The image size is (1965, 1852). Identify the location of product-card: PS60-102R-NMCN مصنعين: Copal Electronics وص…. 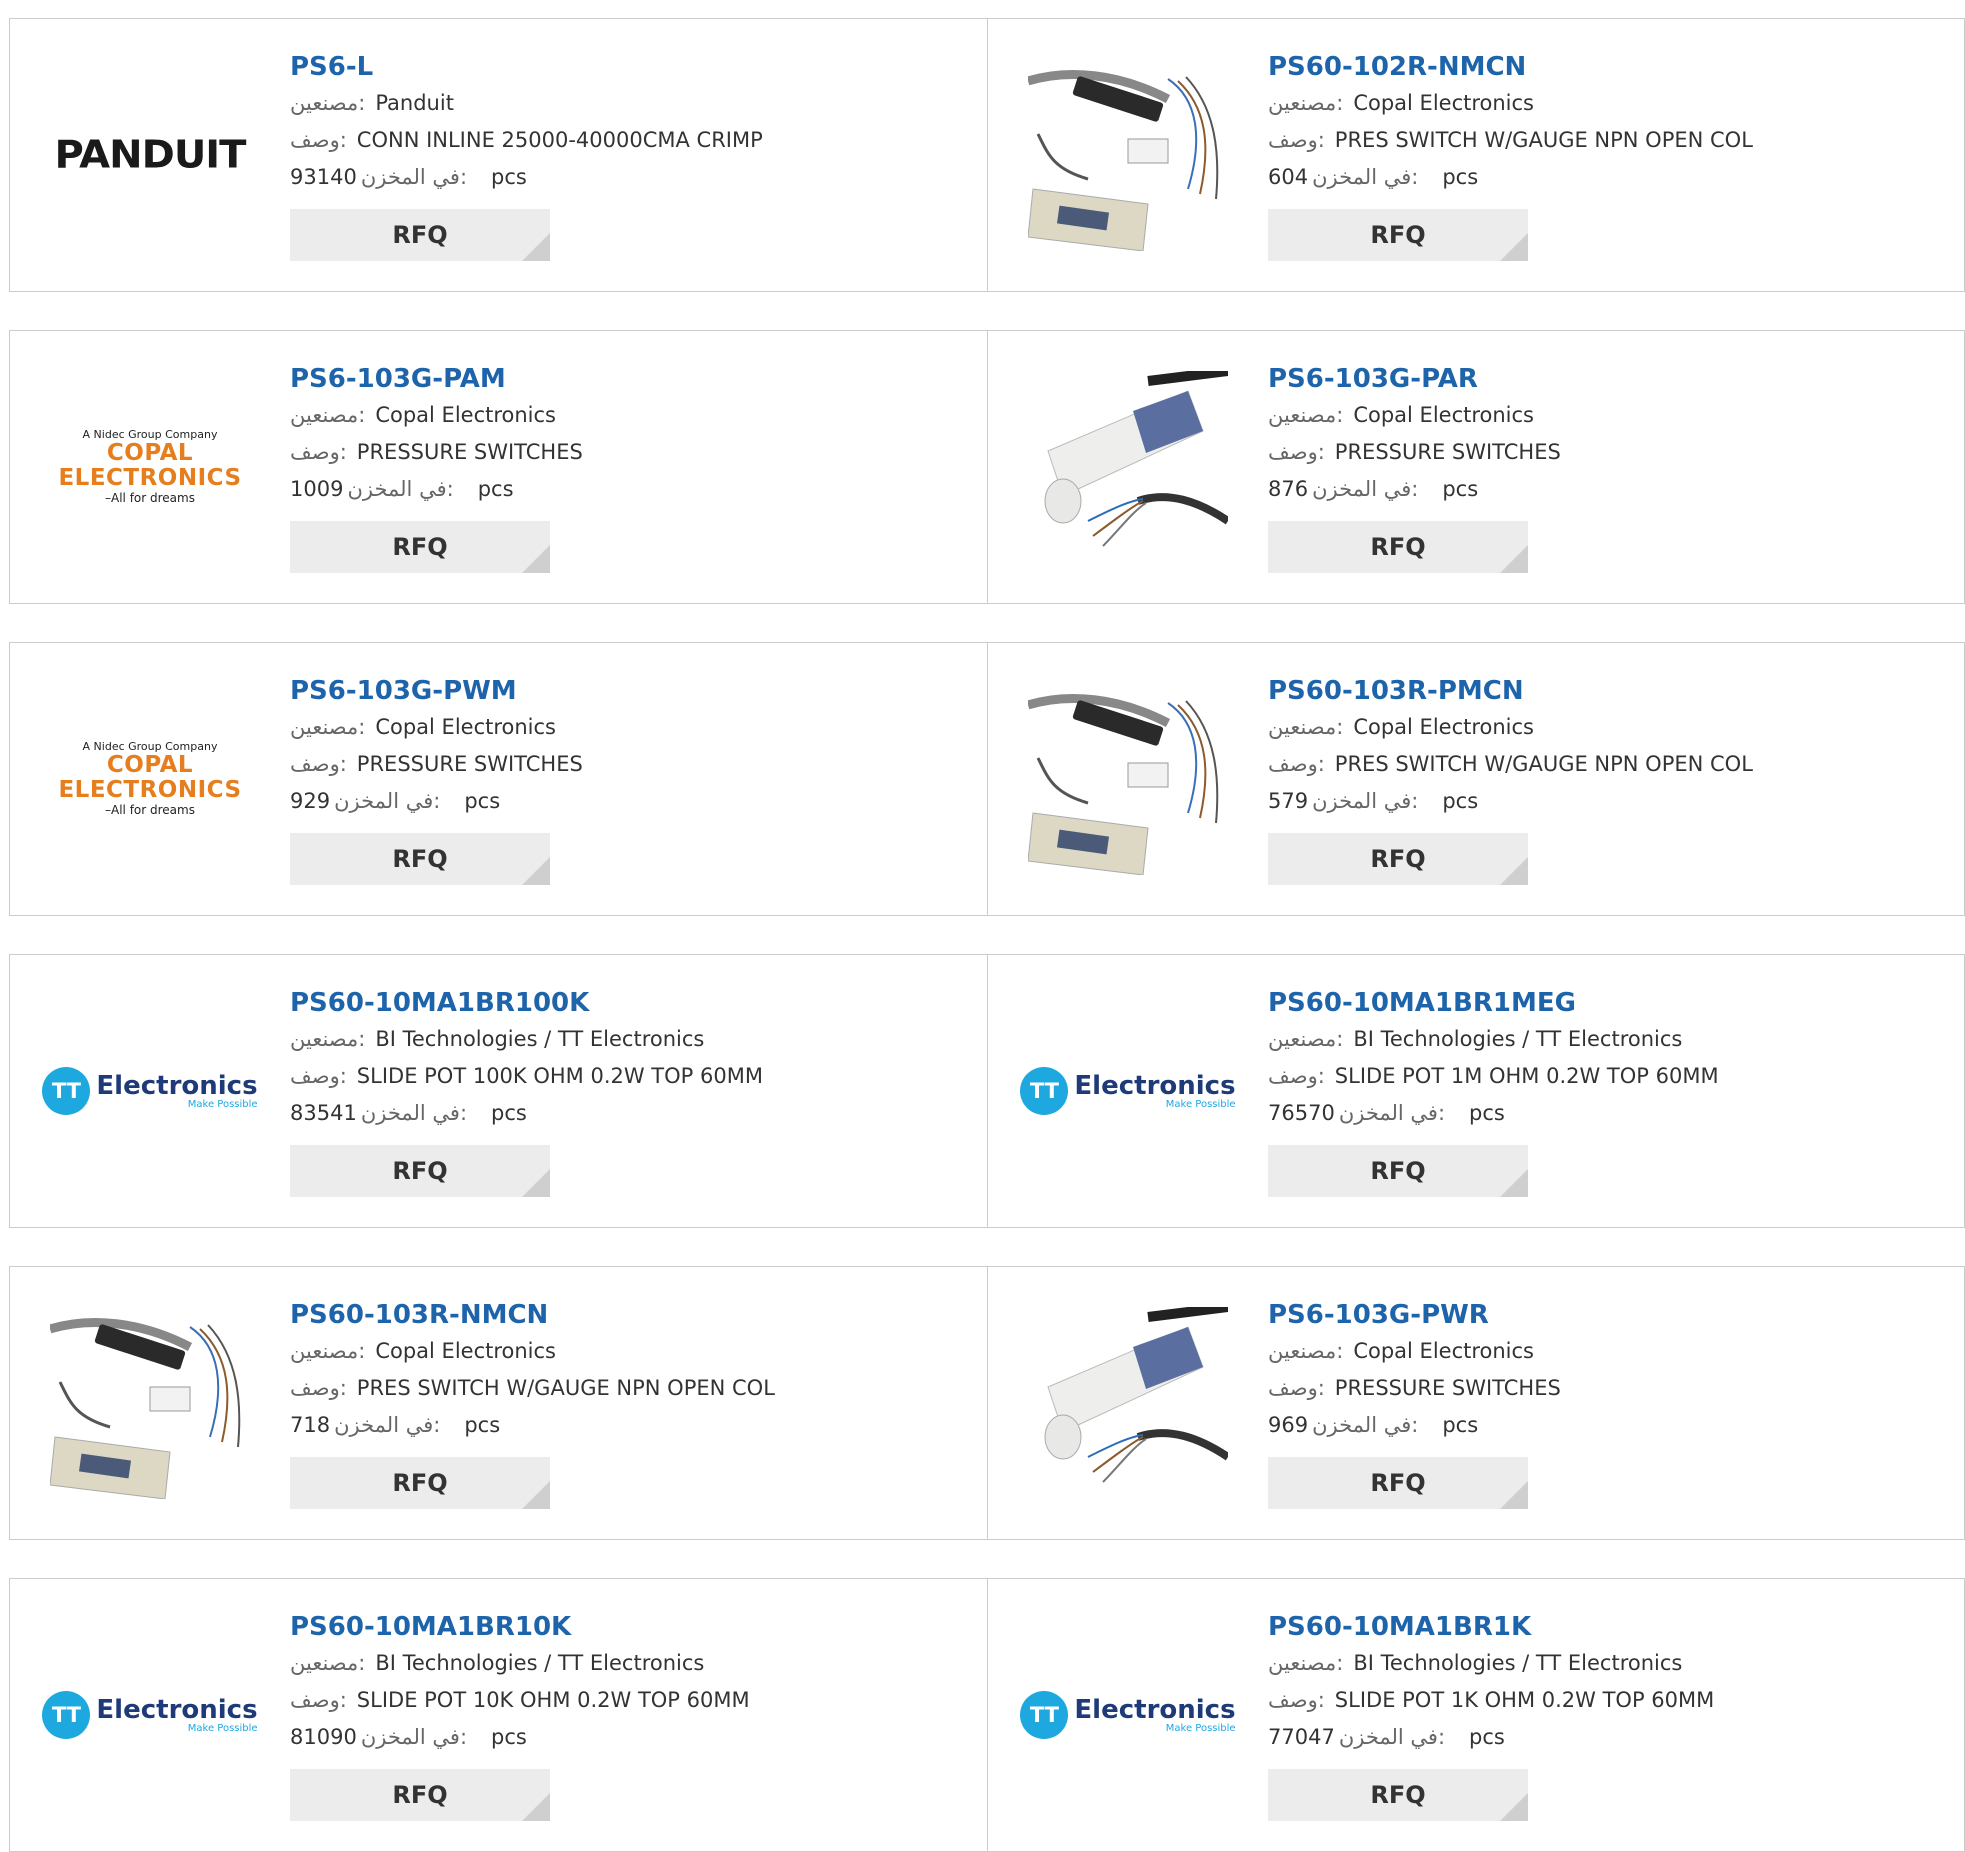
(1475, 155).